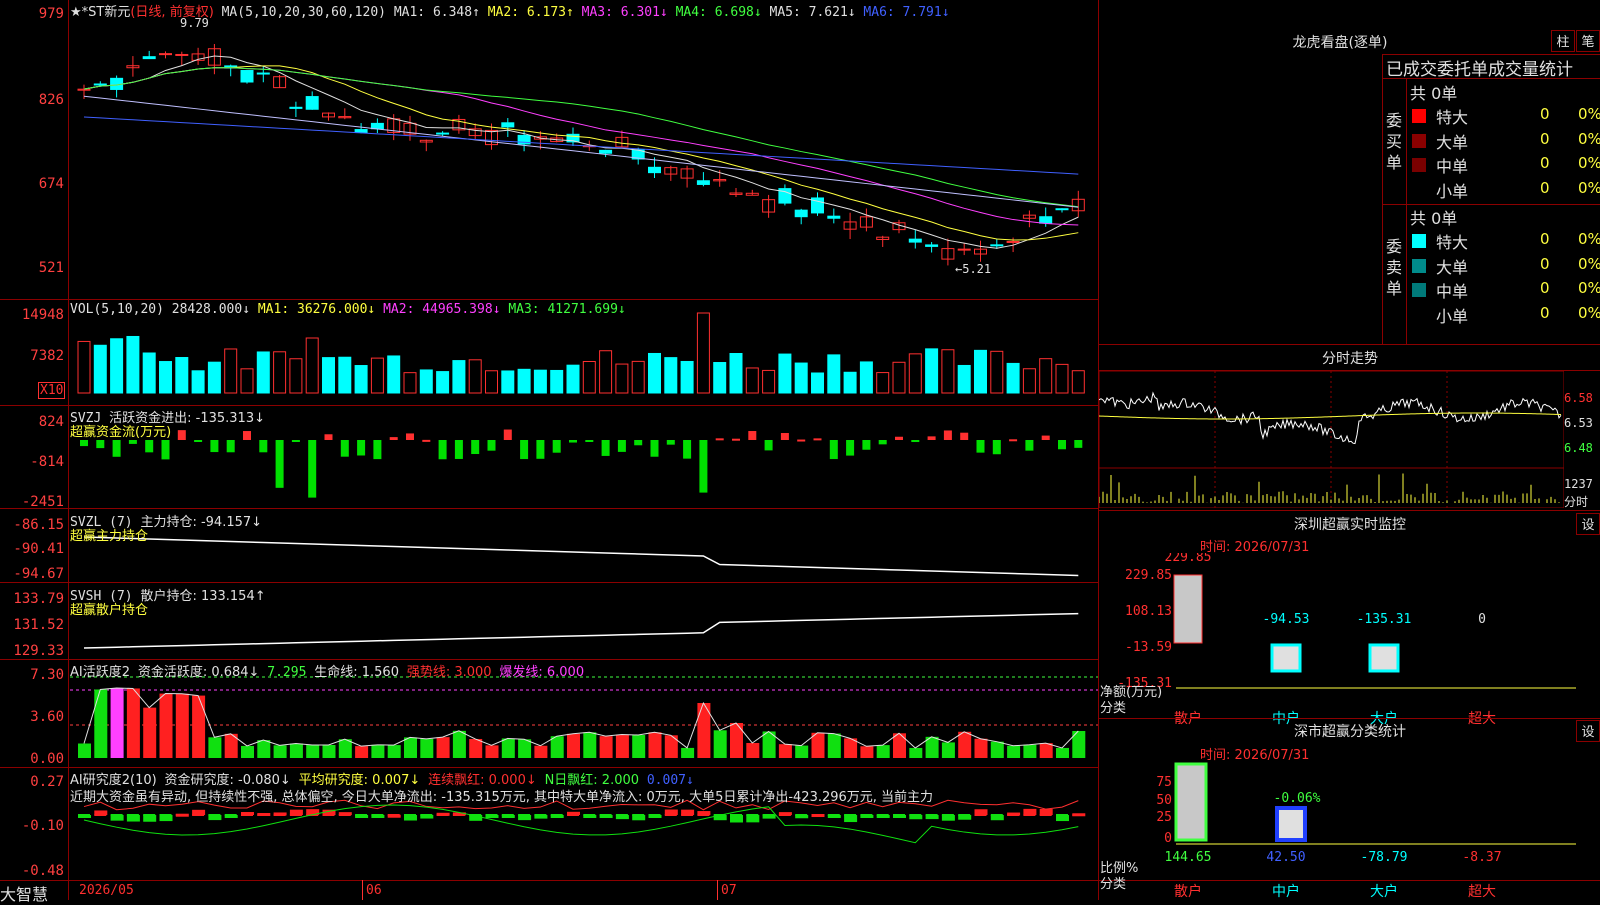 The width and height of the screenshot is (1600, 905). Describe the element at coordinates (567, 309) in the screenshot. I see `vol-ma3: MA3: 41271.699↓` at that location.